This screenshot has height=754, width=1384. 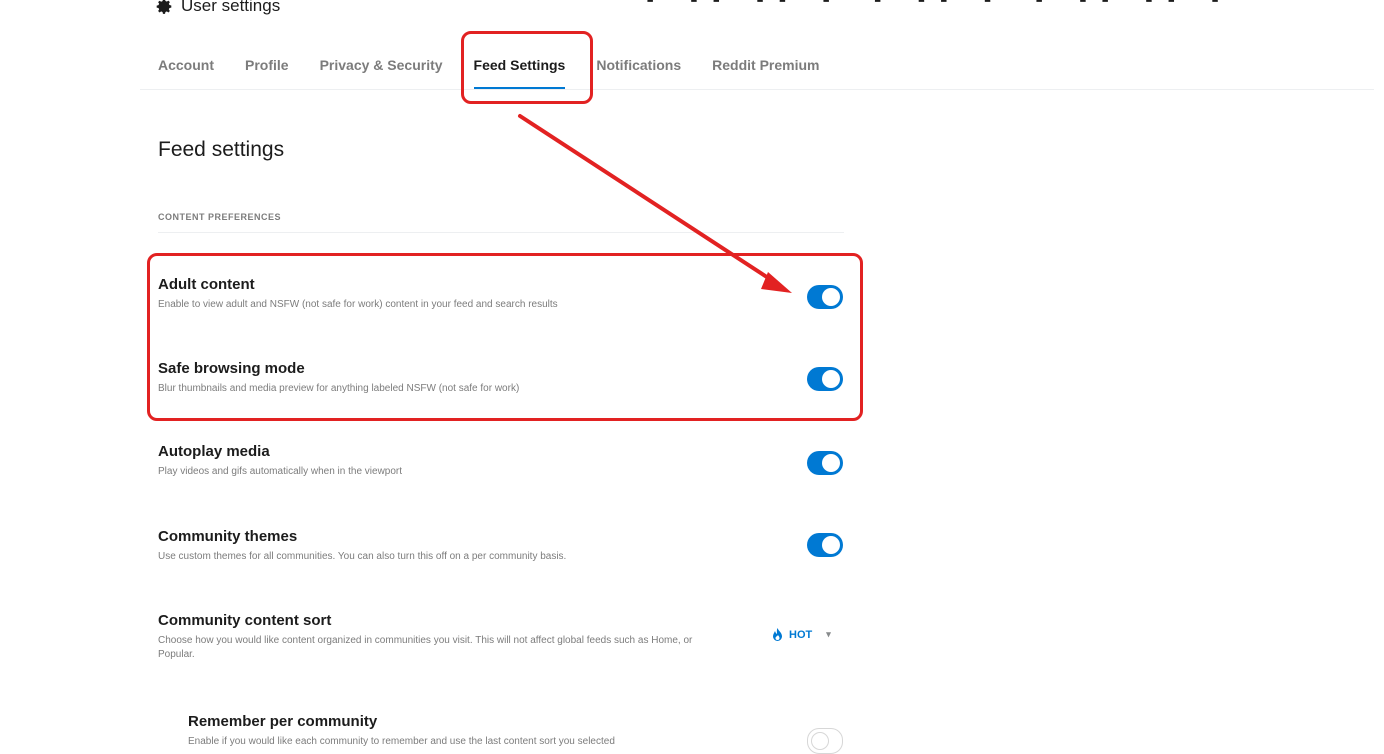 What do you see at coordinates (638, 70) in the screenshot?
I see `tab-notifications: Notifications` at bounding box center [638, 70].